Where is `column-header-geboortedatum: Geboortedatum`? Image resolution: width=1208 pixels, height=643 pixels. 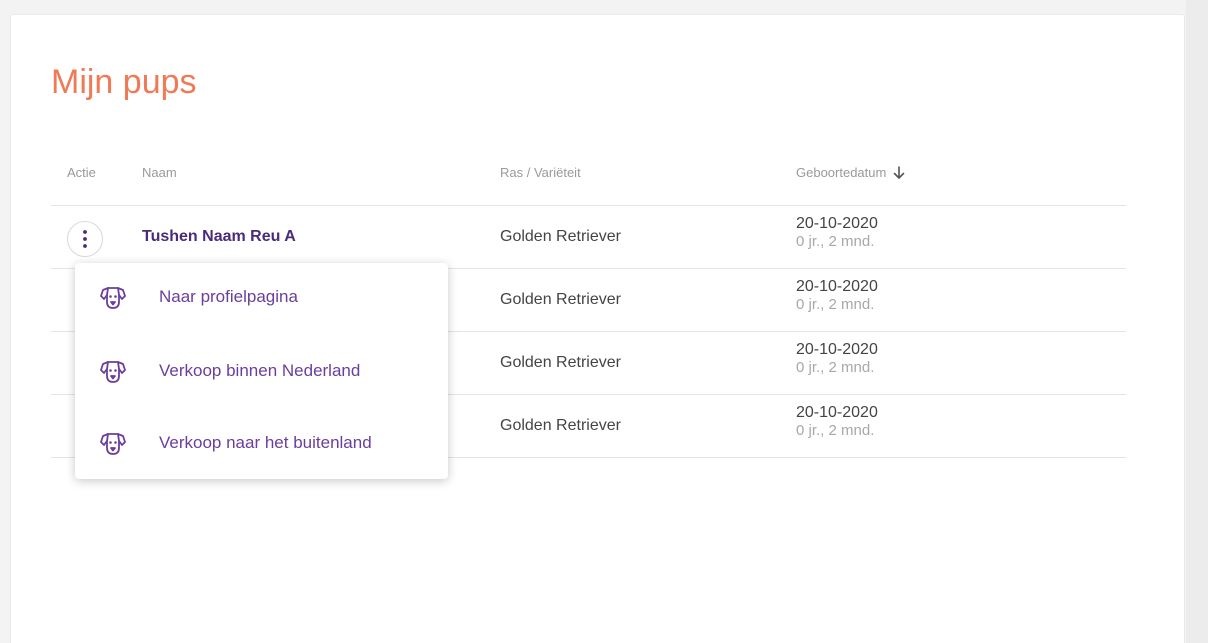
column-header-geboortedatum: Geboortedatum is located at coordinates (851, 172).